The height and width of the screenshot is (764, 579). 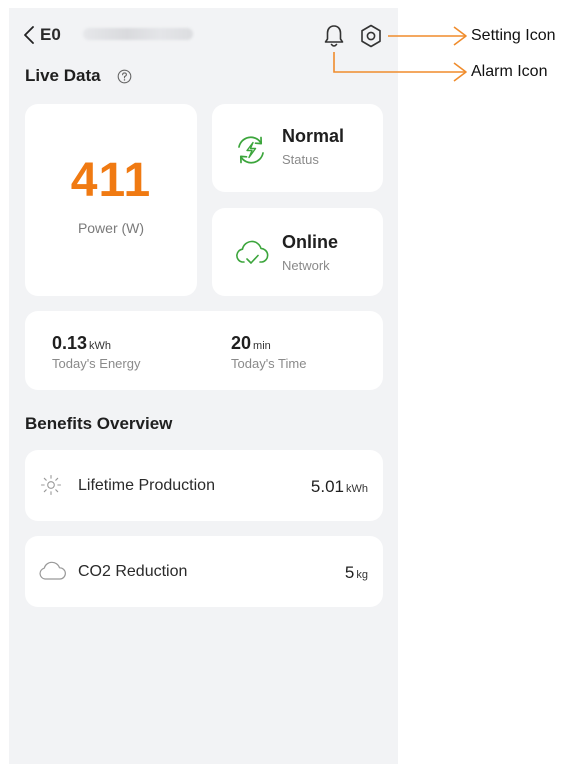 What do you see at coordinates (313, 136) in the screenshot?
I see `status-value: Normal` at bounding box center [313, 136].